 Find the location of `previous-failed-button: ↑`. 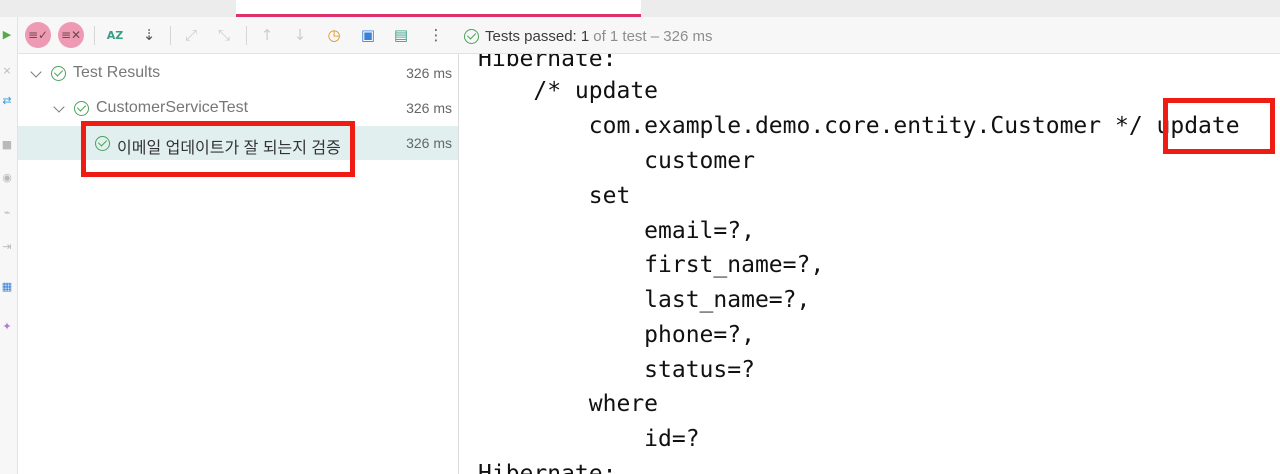

previous-failed-button: ↑ is located at coordinates (267, 35).